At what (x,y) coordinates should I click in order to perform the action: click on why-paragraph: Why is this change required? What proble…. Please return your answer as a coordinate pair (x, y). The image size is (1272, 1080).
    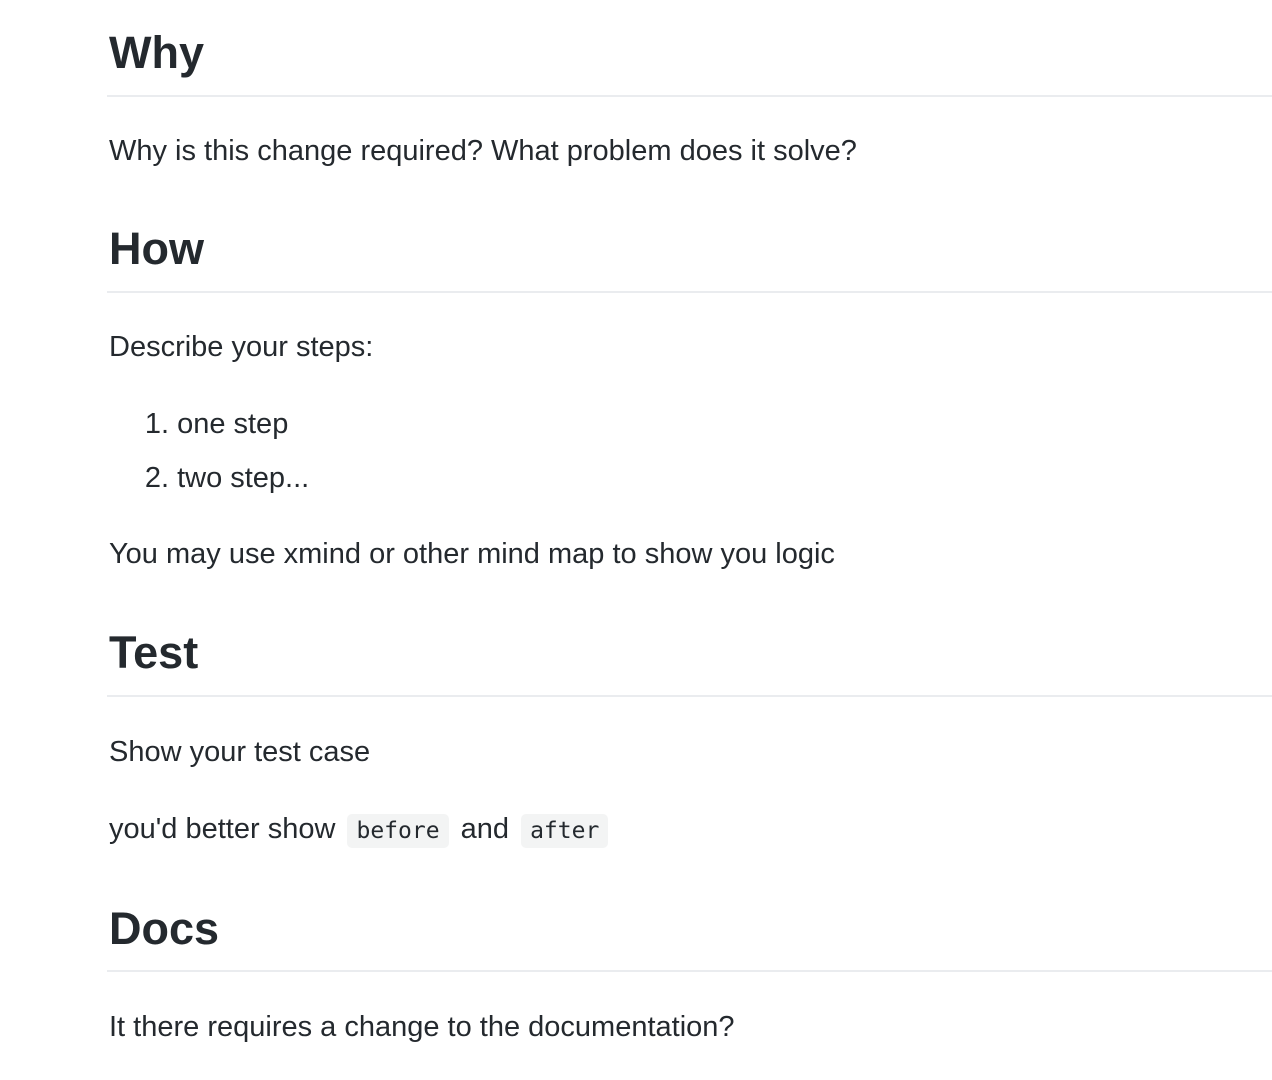
    Looking at the image, I should click on (483, 151).